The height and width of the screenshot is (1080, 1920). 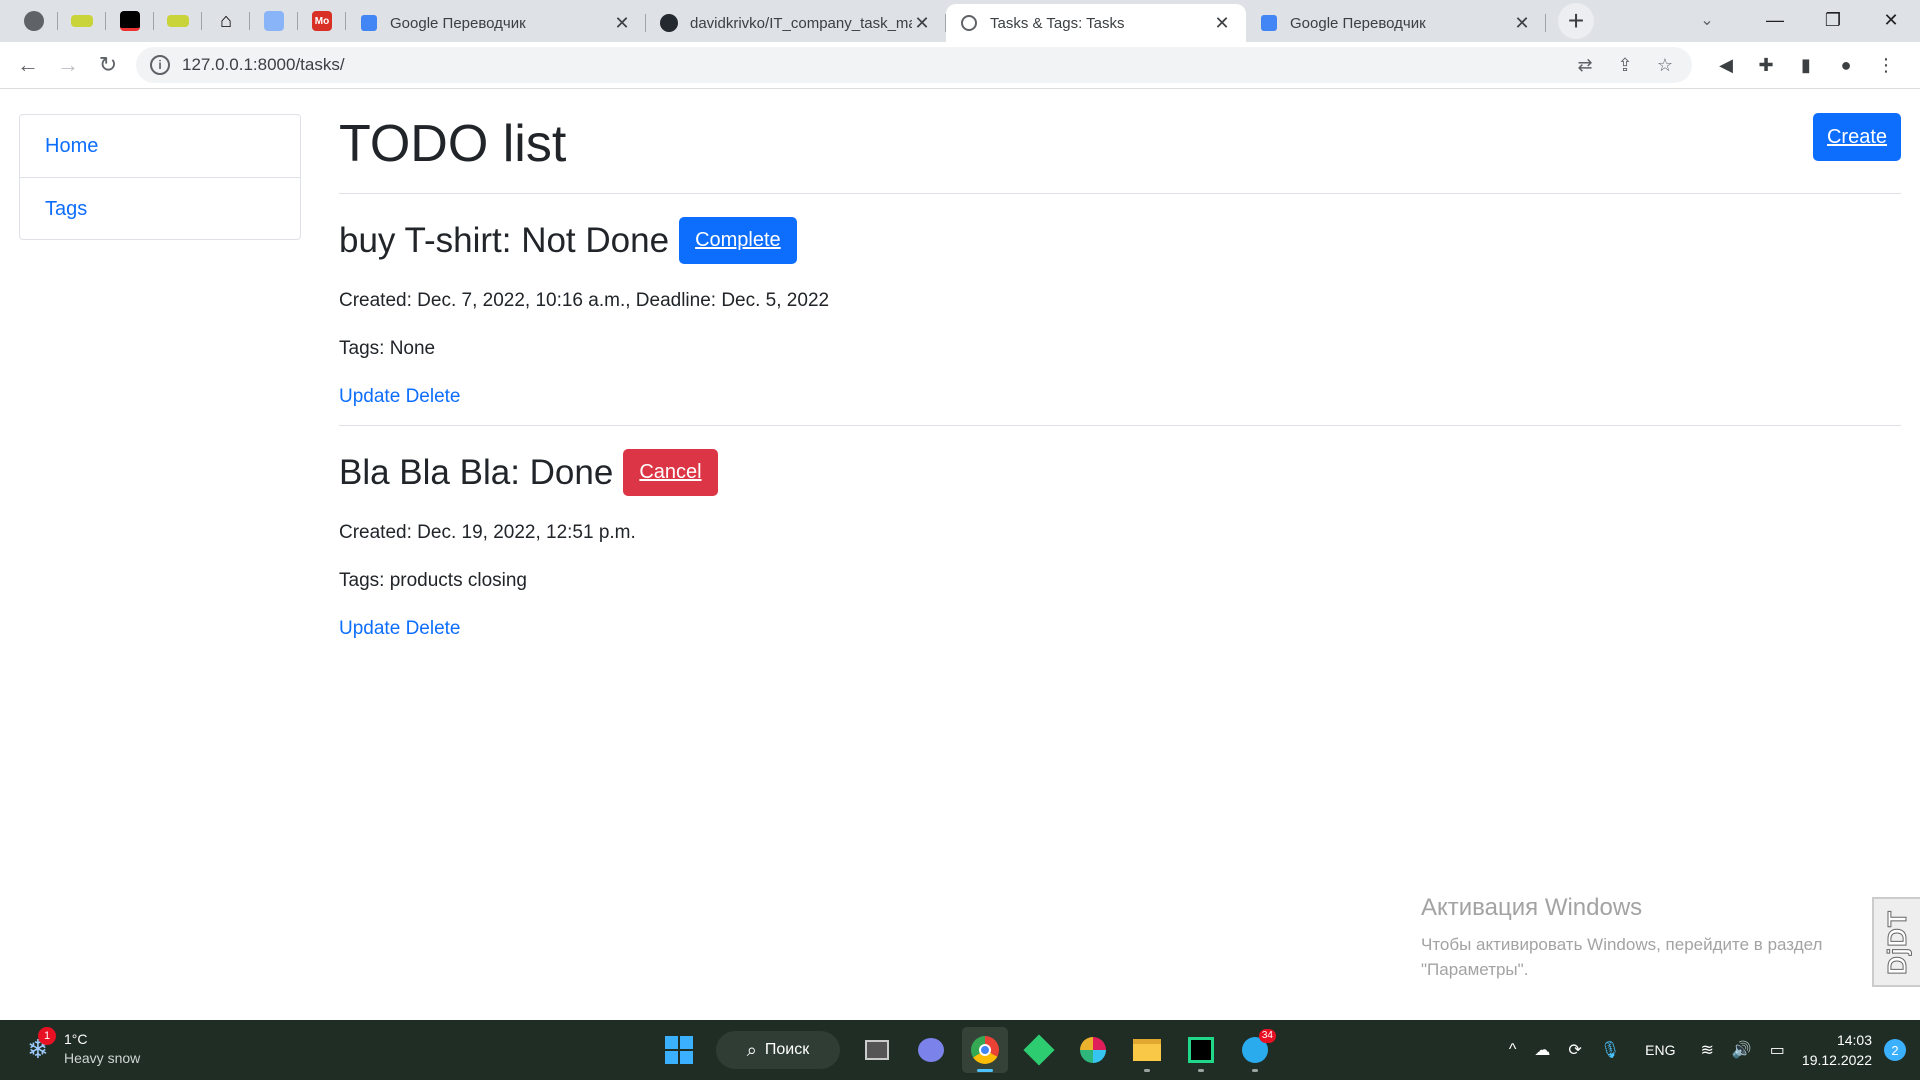 What do you see at coordinates (877, 65) in the screenshot?
I see `url-text: 127.0.0.1:8000/tasks/` at bounding box center [877, 65].